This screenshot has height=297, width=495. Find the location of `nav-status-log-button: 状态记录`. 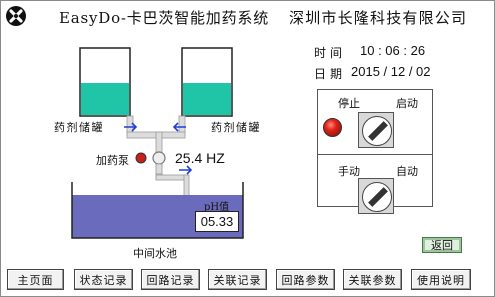

nav-status-log-button: 状态记录 is located at coordinates (103, 279).